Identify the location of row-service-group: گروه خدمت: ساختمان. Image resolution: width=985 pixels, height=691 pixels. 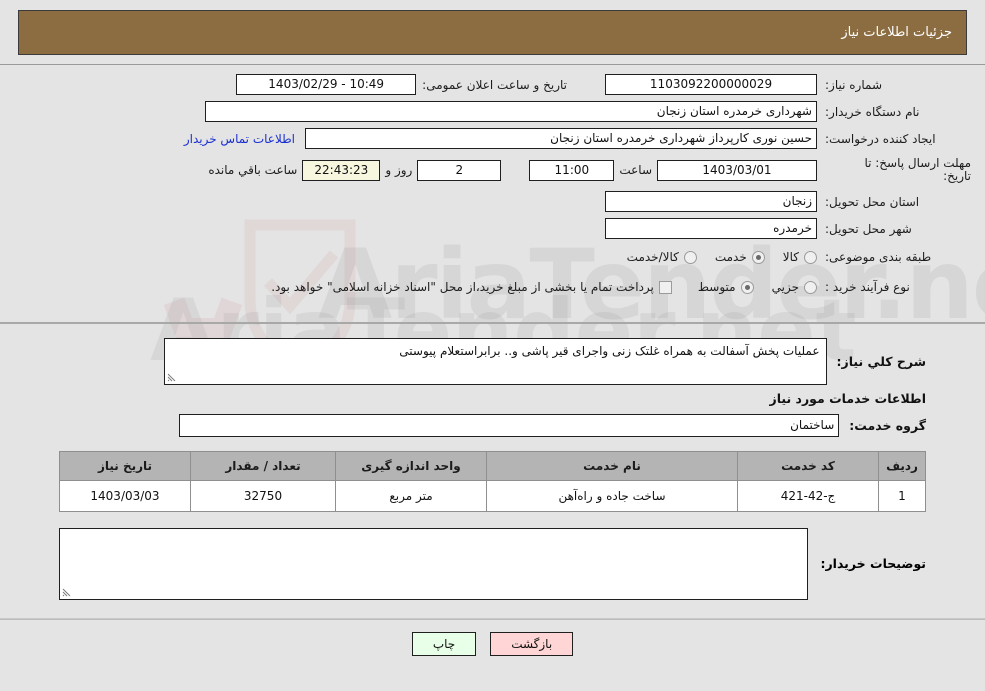
(492, 427).